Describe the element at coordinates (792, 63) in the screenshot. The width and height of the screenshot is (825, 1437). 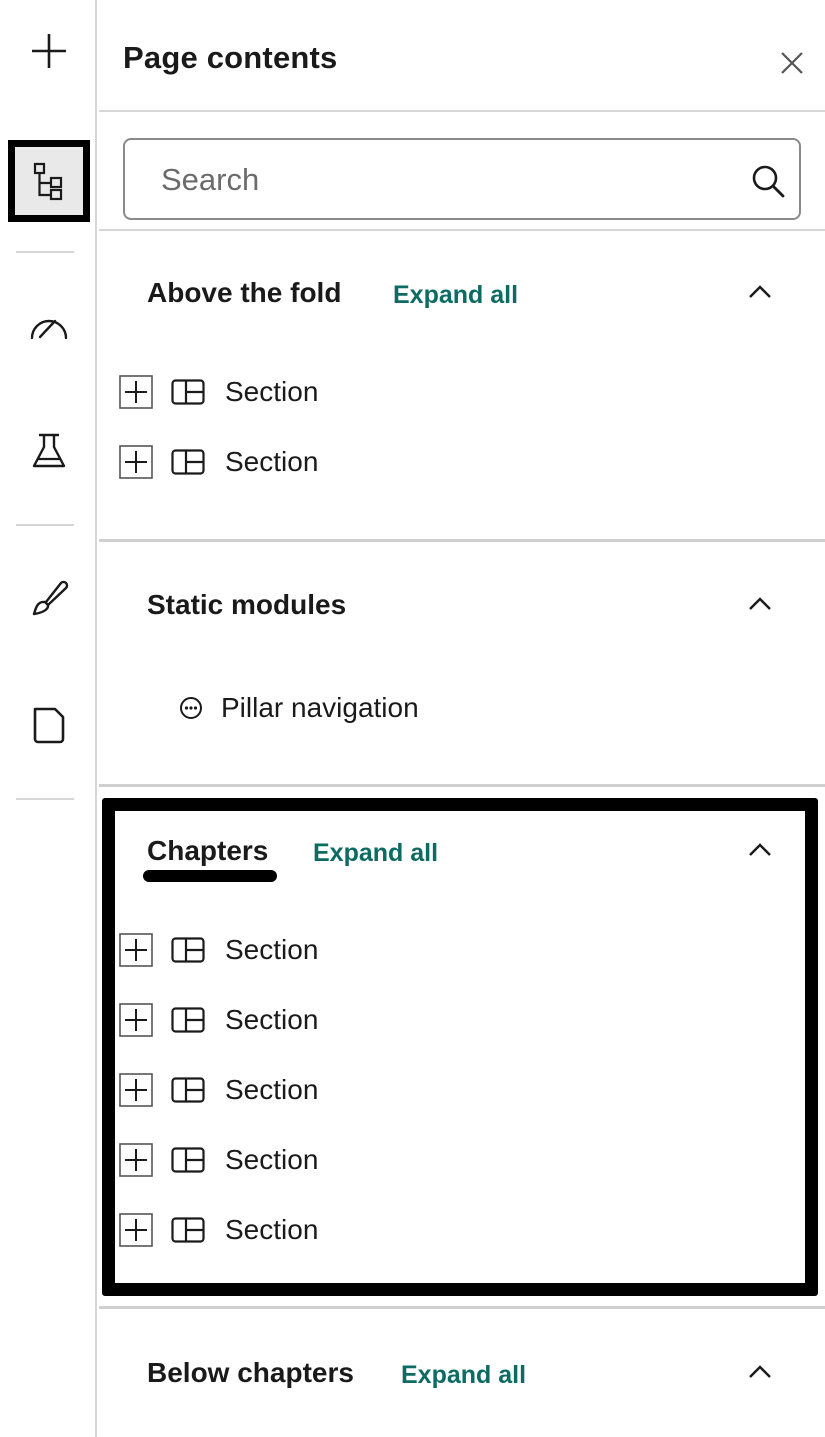
I see `close-icon` at that location.